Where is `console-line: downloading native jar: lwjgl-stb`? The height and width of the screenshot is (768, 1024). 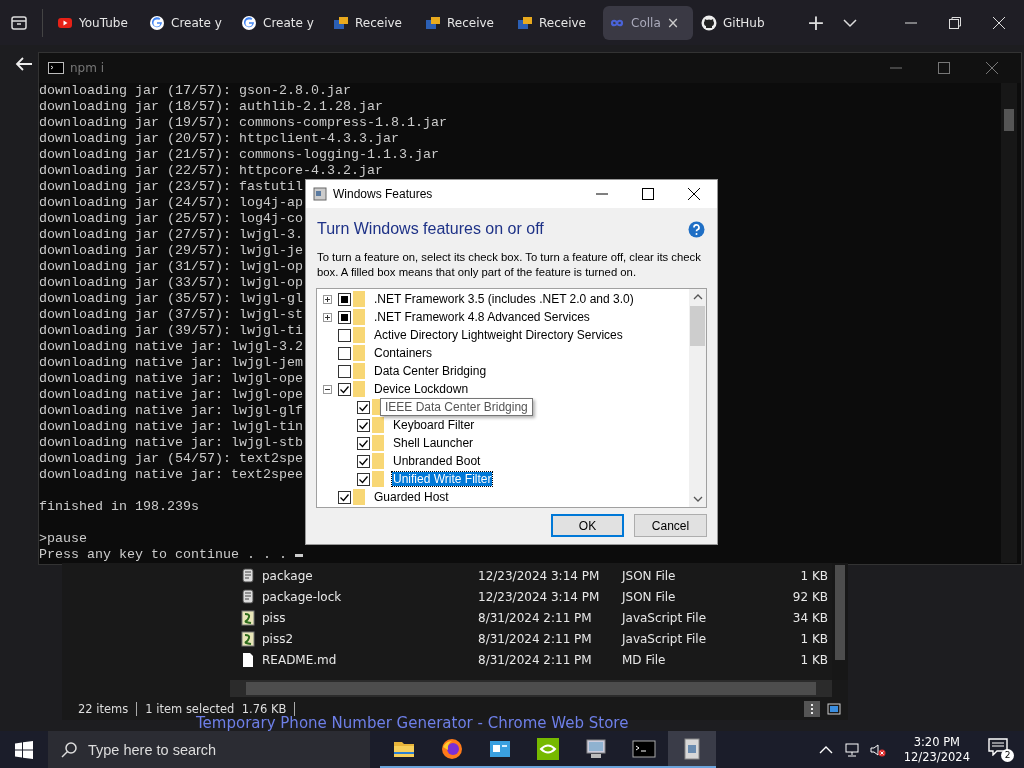 console-line: downloading native jar: lwjgl-stb is located at coordinates (171, 443).